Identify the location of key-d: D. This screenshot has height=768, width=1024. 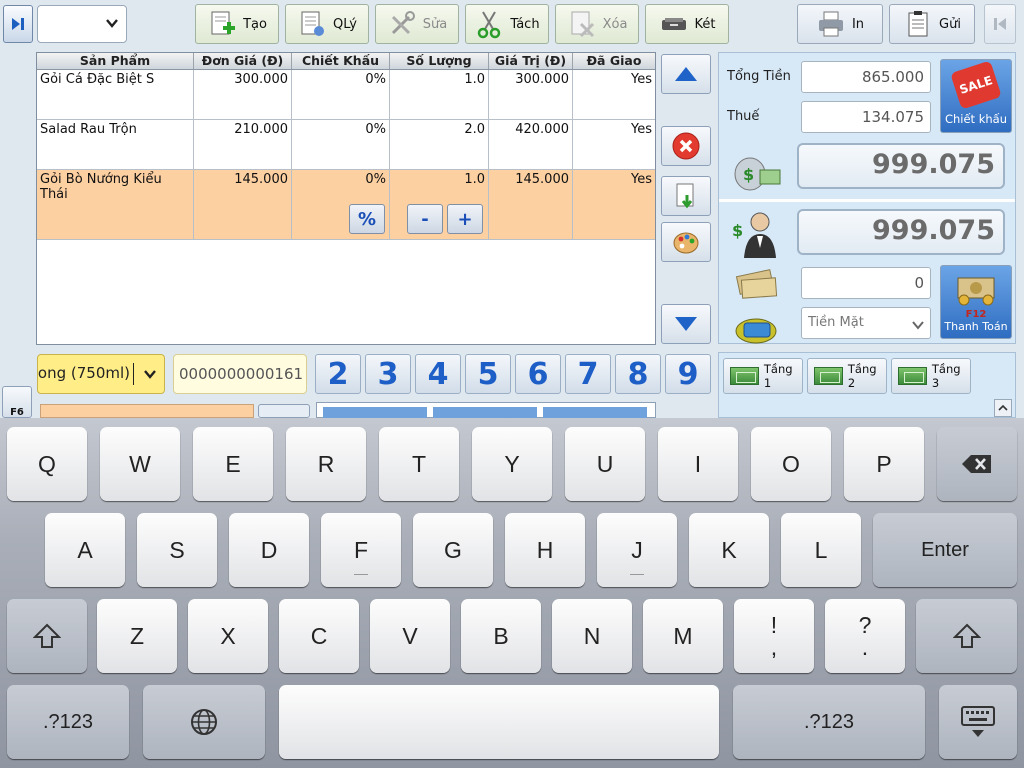
(269, 550).